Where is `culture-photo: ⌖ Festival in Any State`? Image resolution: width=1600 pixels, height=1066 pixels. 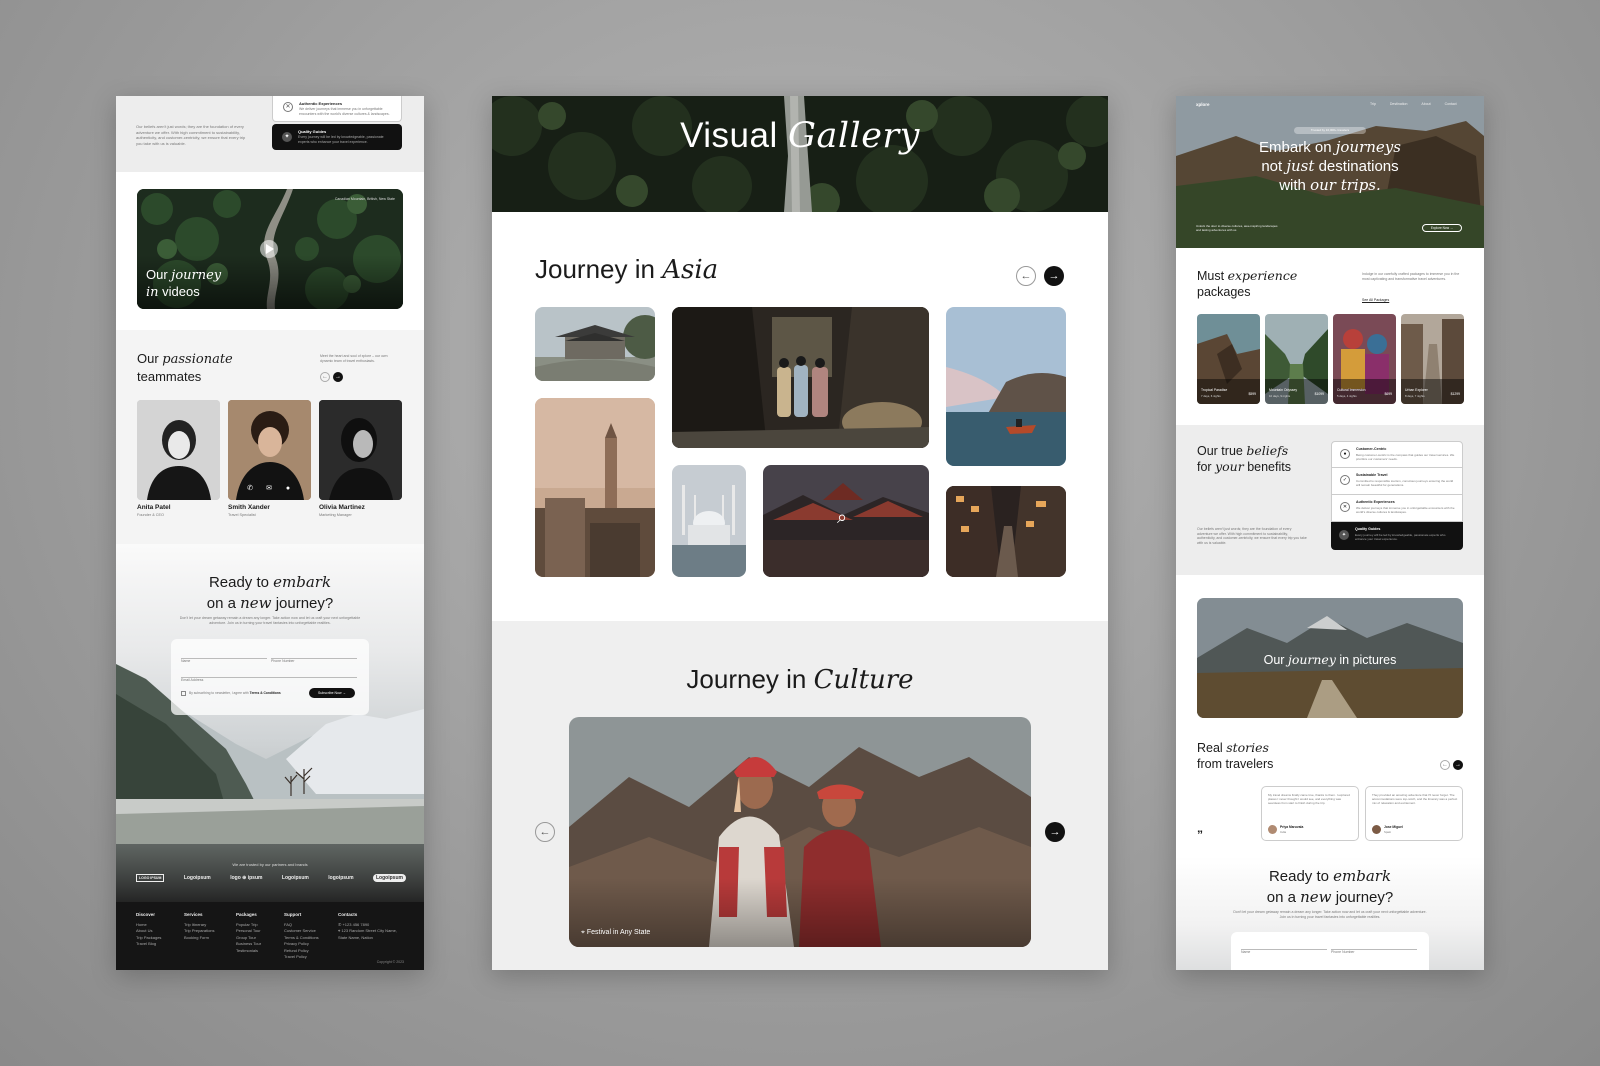
culture-photo: ⌖ Festival in Any State is located at coordinates (800, 832).